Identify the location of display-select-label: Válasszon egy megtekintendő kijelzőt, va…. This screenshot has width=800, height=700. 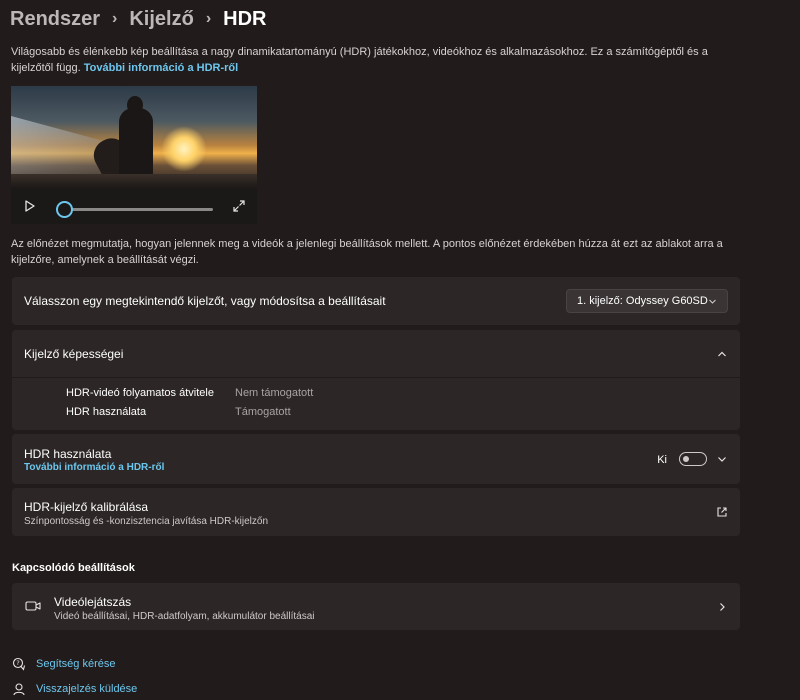
(205, 301).